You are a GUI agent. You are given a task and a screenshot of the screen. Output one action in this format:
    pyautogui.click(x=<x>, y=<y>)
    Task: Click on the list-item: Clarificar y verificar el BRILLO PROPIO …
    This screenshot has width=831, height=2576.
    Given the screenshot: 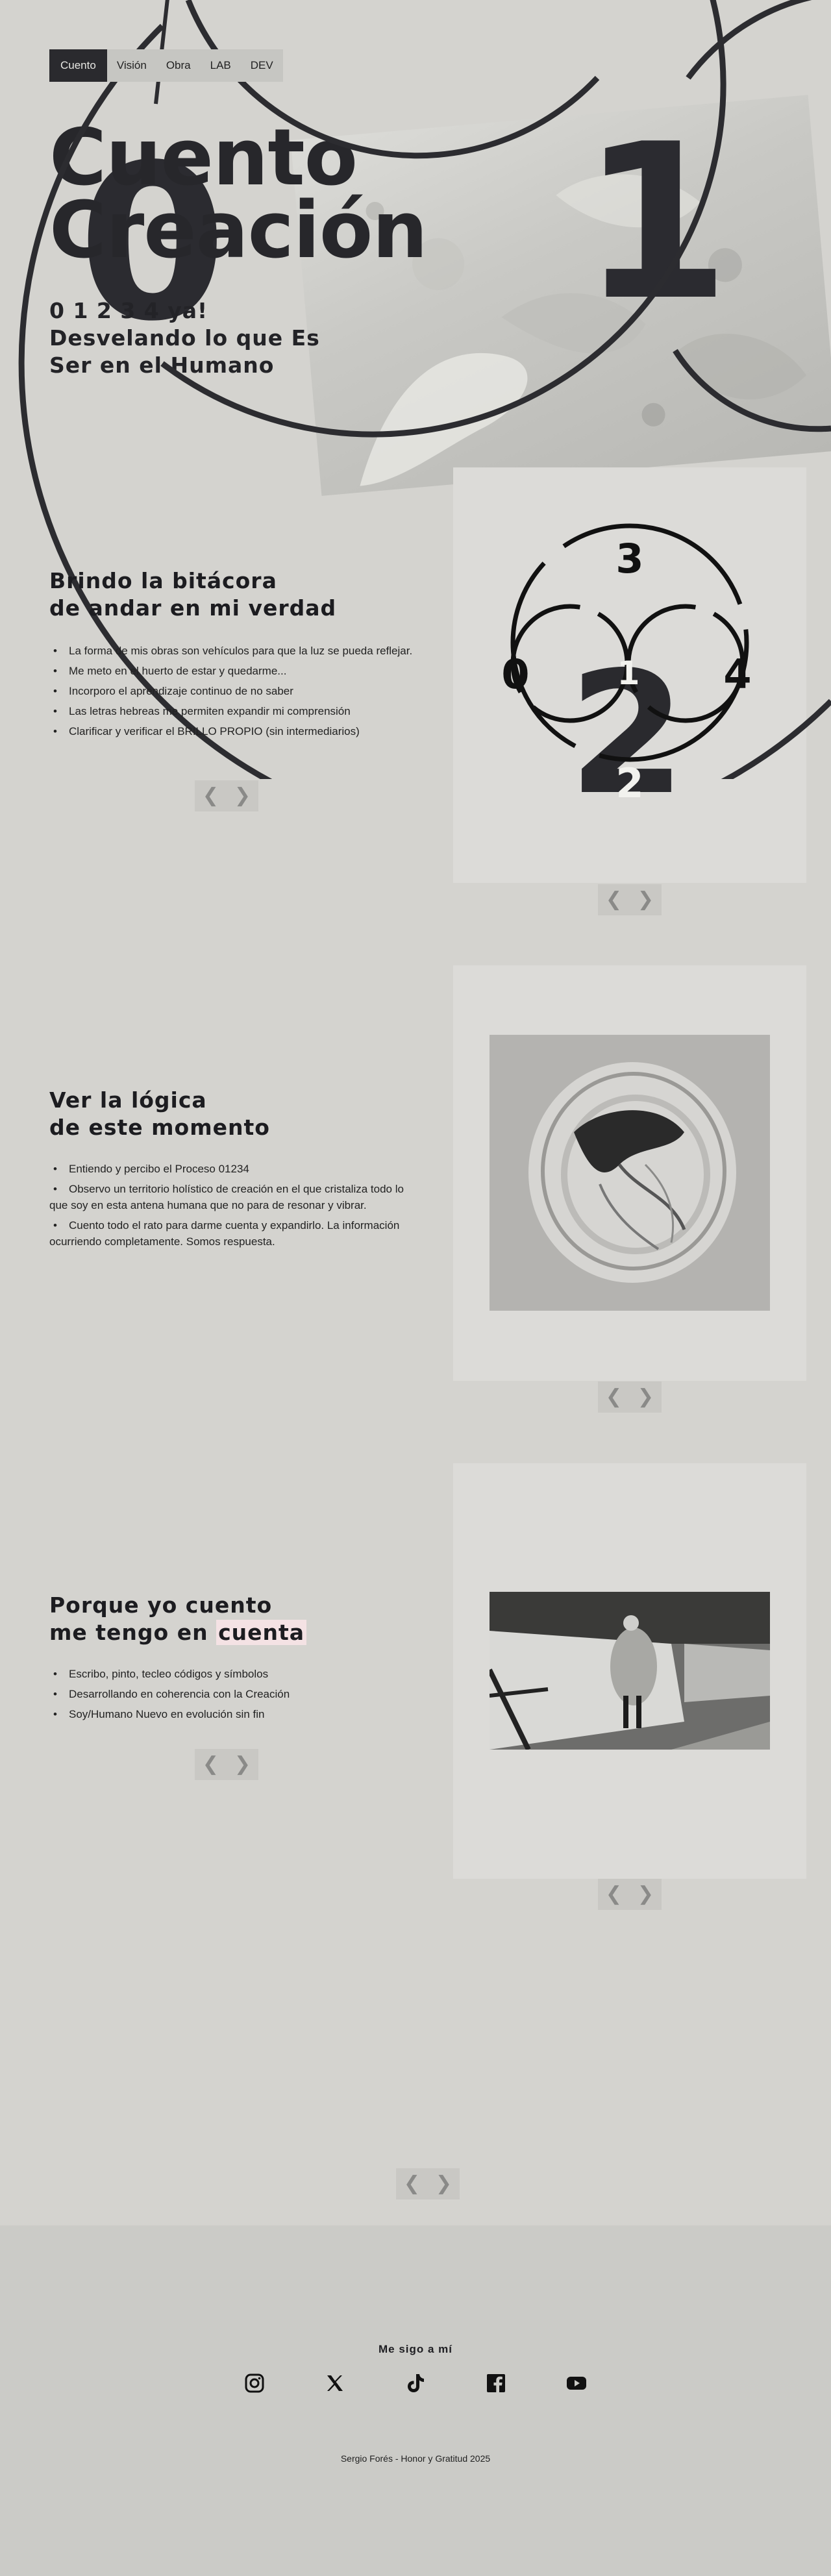 What is the action you would take?
    pyautogui.click(x=231, y=731)
    